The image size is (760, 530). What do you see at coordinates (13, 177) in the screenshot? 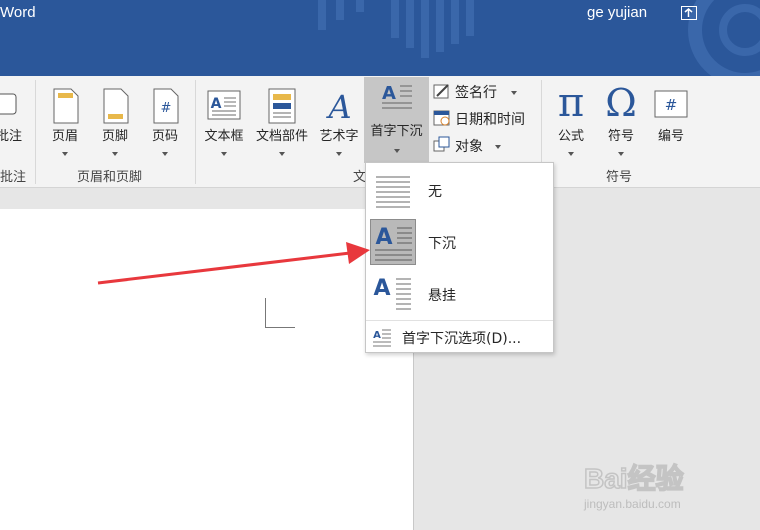
I see `group-label-comments: 批注` at bounding box center [13, 177].